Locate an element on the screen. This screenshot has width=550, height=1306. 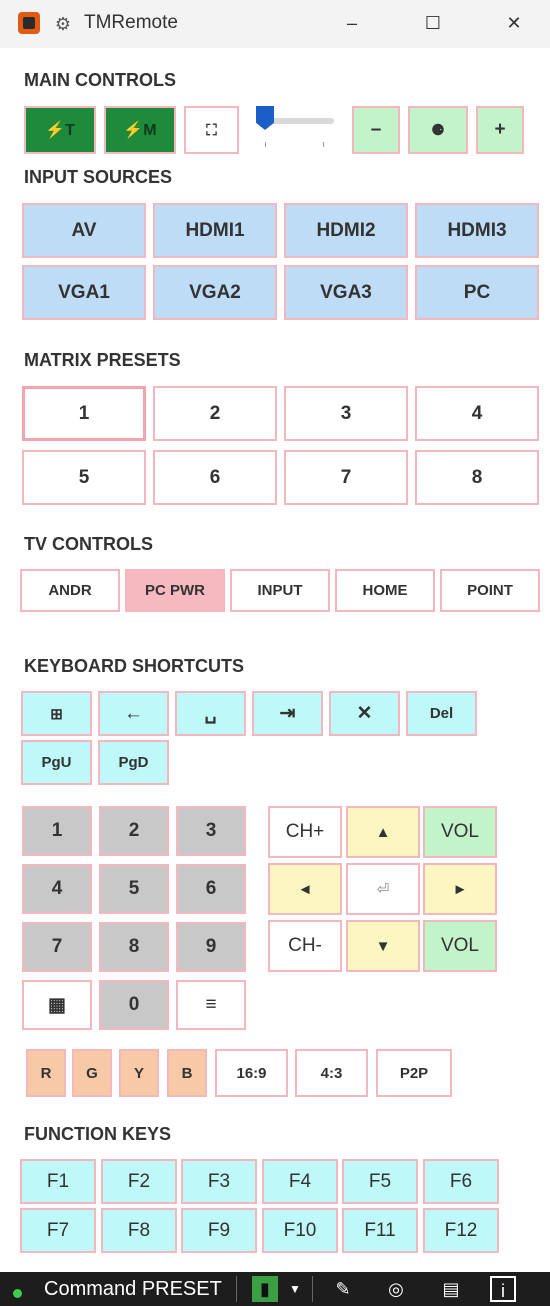
f6-button: F6 is located at coordinates (461, 1181).